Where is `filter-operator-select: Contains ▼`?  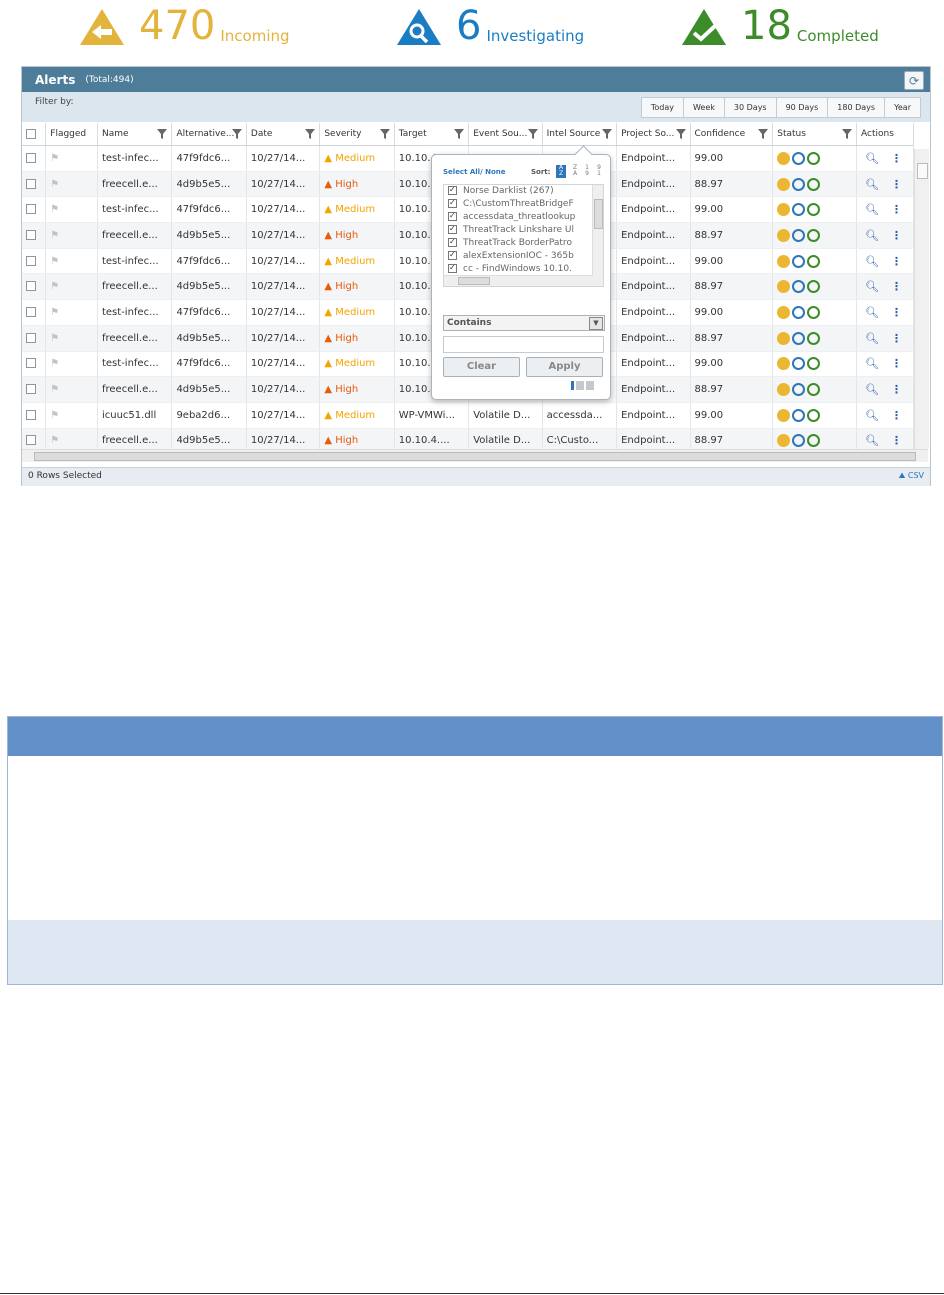
filter-operator-select: Contains ▼ is located at coordinates (524, 323).